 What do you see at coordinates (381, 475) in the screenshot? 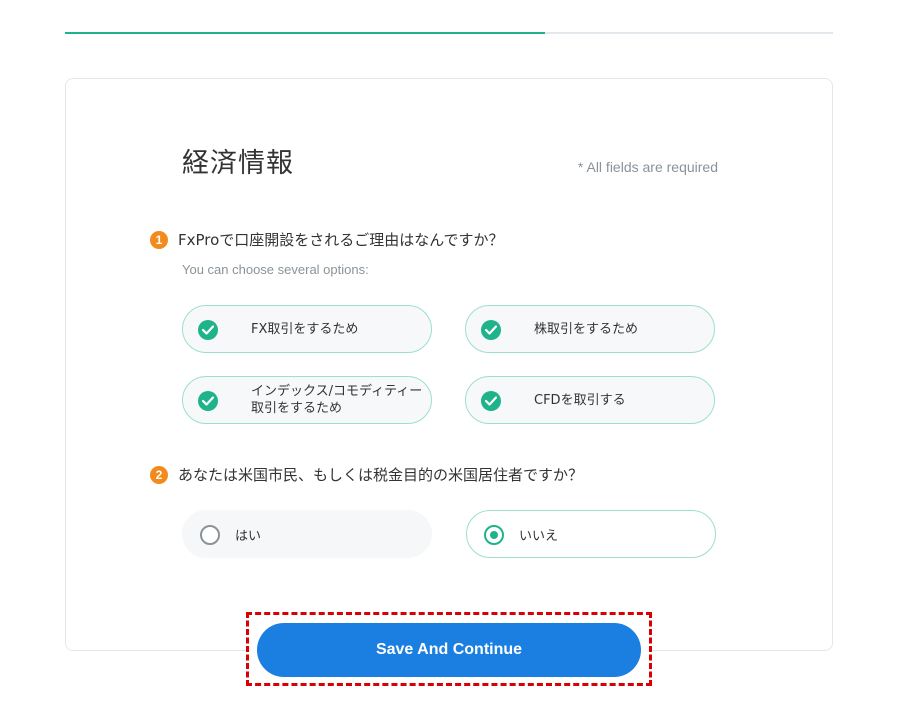
I see `question-2-text: あなたは米国市民、もしくは税金目的の米国居住者ですか？` at bounding box center [381, 475].